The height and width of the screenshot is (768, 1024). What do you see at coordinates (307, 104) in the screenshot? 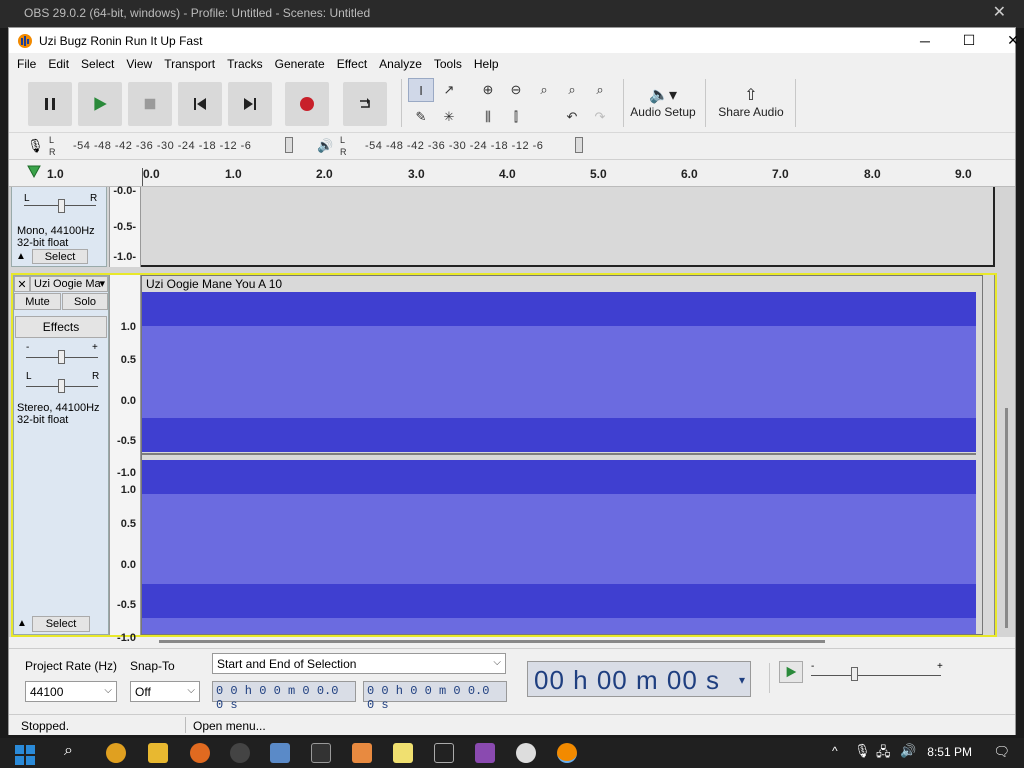
I see `record-button` at bounding box center [307, 104].